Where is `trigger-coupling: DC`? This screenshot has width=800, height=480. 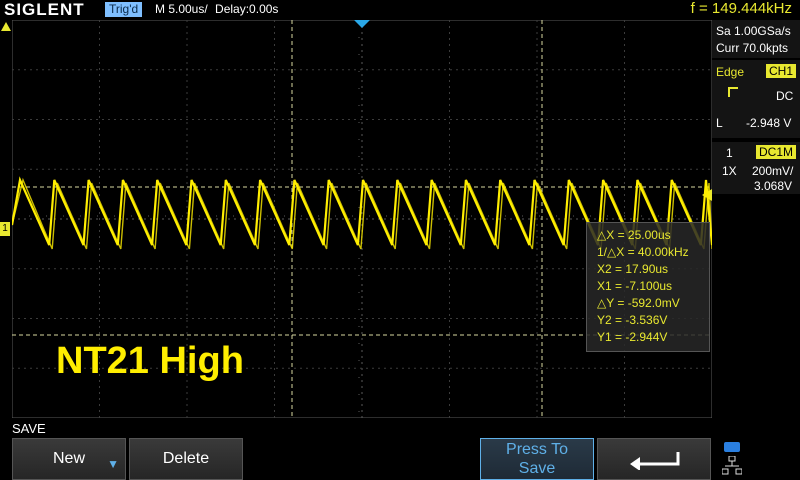
trigger-coupling: DC is located at coordinates (785, 96).